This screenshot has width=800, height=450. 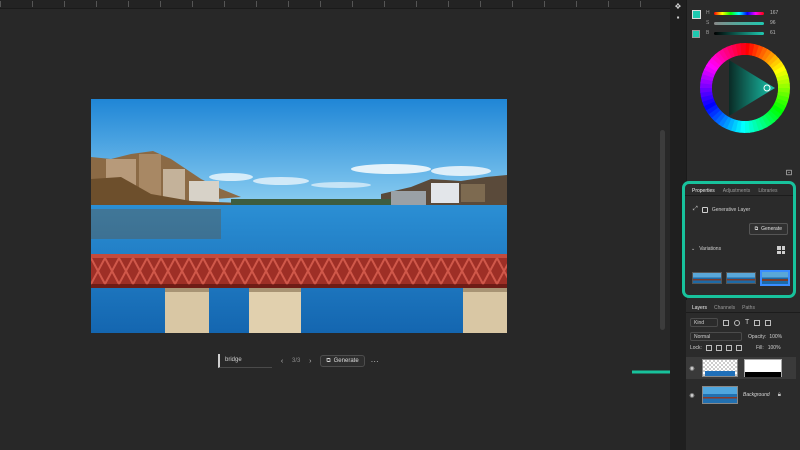 I want to click on generate-button: ⧉ Generate, so click(x=342, y=361).